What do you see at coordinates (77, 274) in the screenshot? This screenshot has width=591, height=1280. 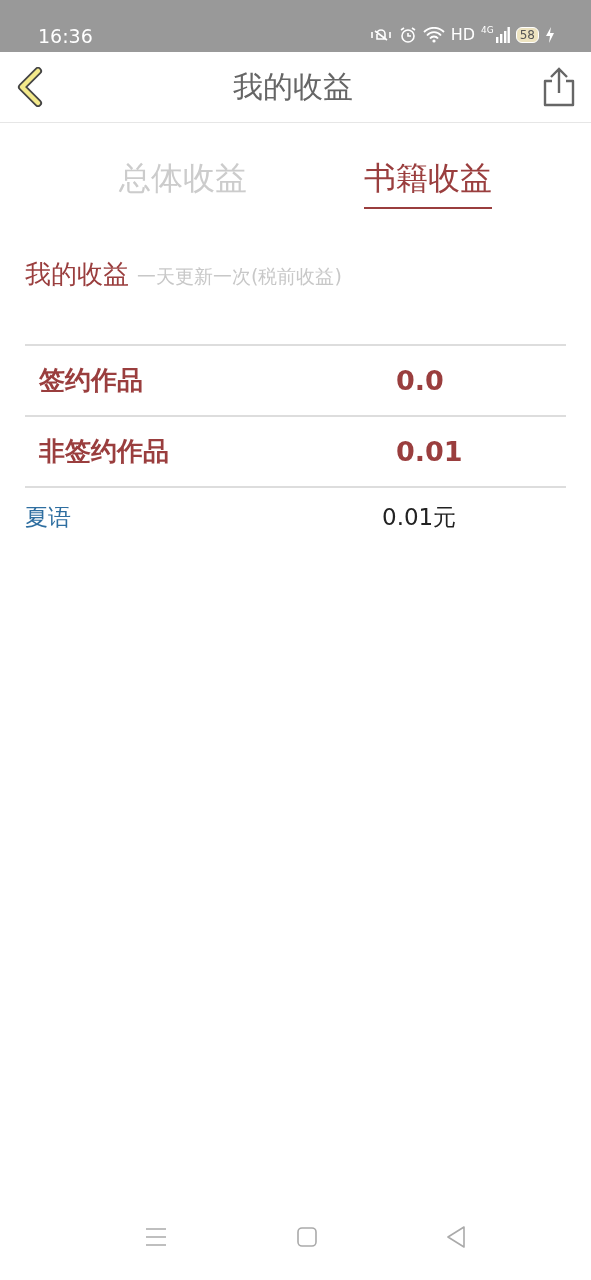 I see `section-title: 我的收益` at bounding box center [77, 274].